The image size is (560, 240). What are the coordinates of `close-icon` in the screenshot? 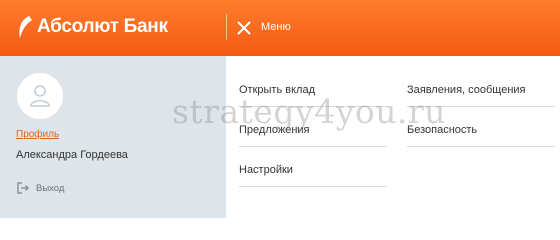 It's located at (244, 28).